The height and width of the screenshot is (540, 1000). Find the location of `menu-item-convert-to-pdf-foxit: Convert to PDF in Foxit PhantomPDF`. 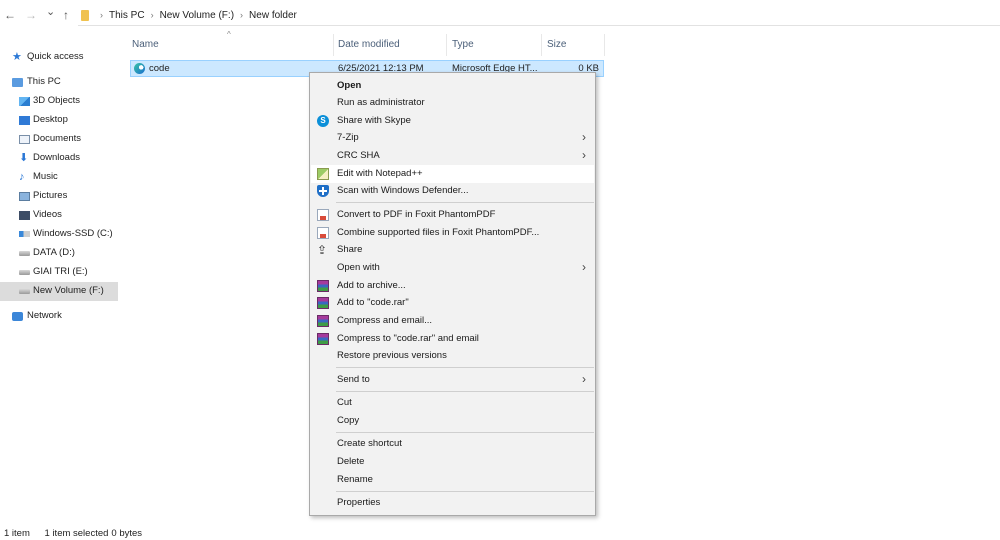

menu-item-convert-to-pdf-foxit: Convert to PDF in Foxit PhantomPDF is located at coordinates (452, 215).